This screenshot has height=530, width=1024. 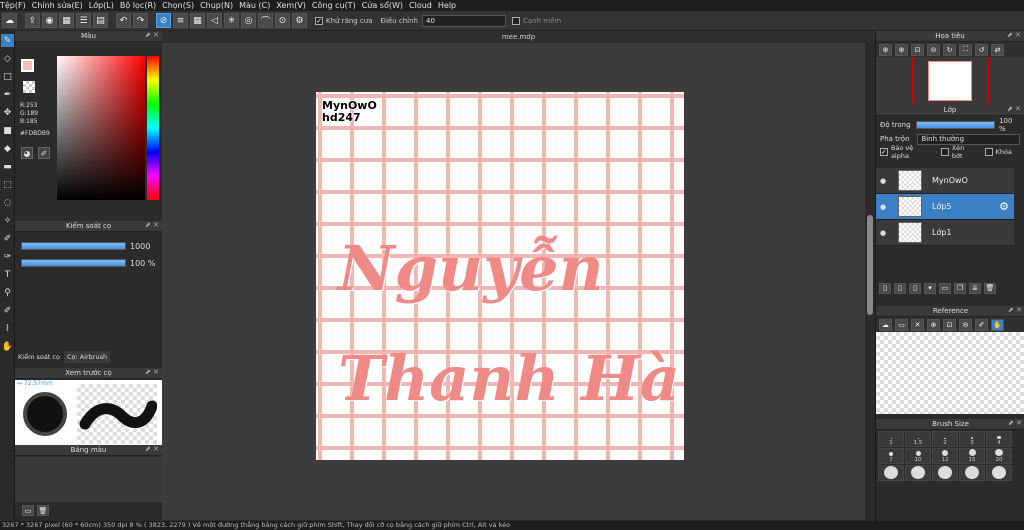 I want to click on transparent-swatch, so click(x=29, y=87).